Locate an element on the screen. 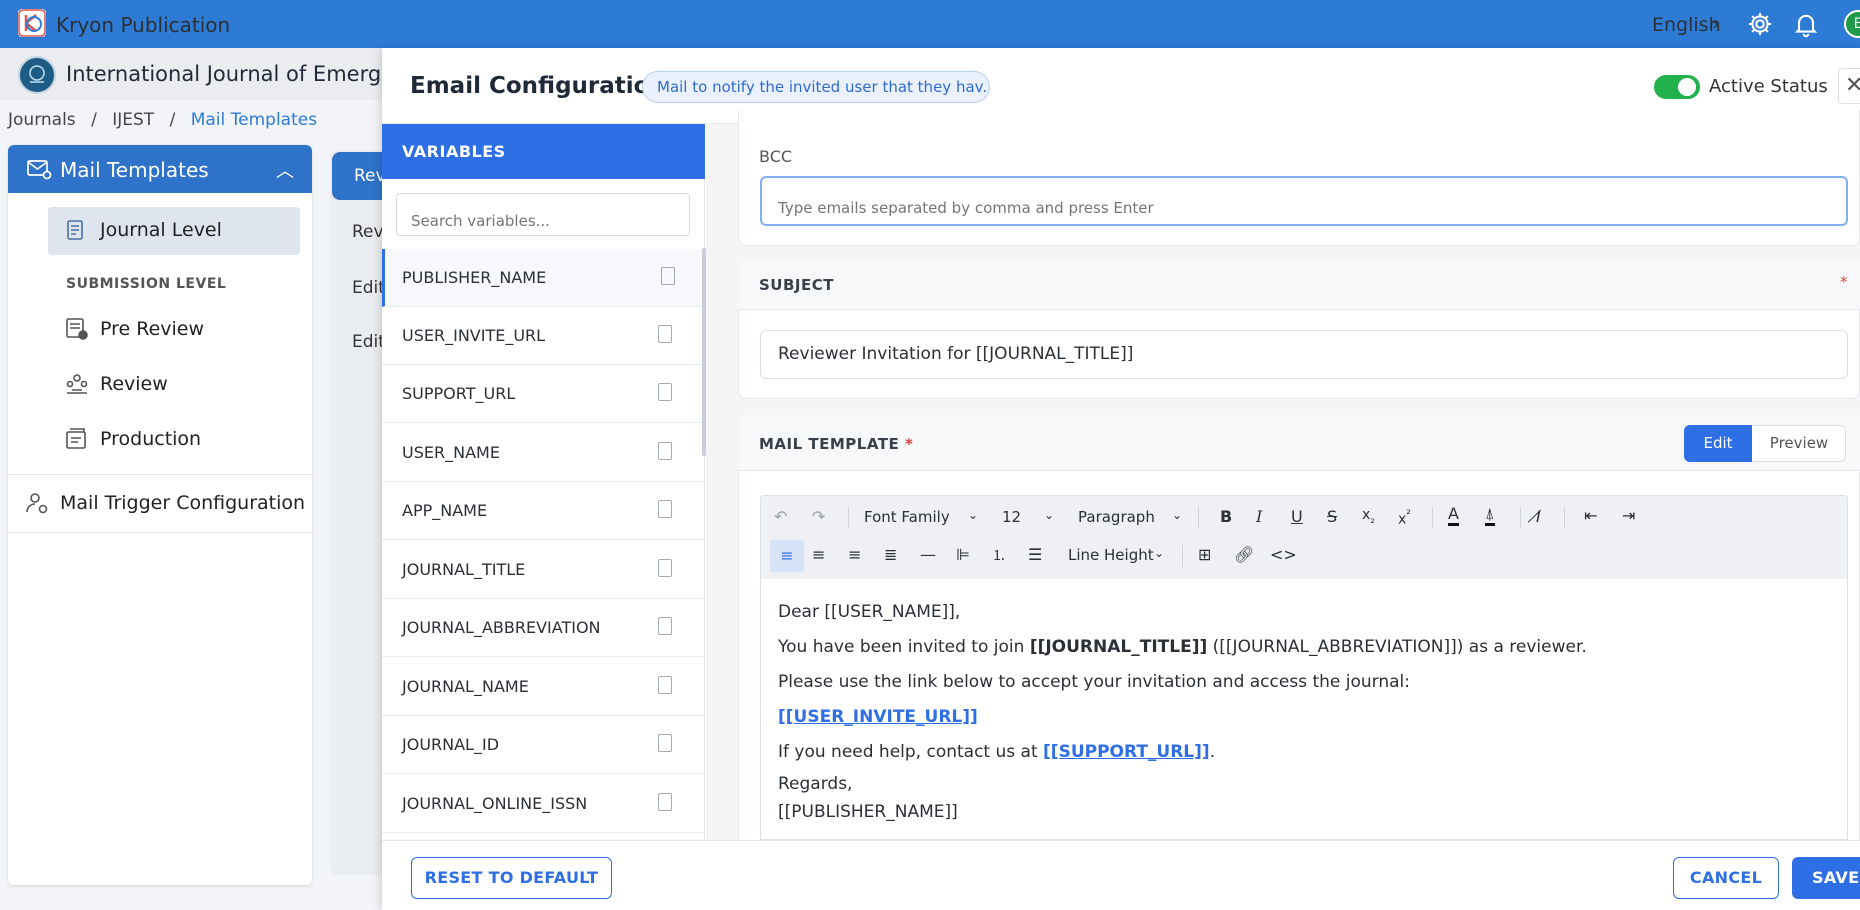 This screenshot has width=1860, height=910. numbered-list-icon: ⒈ is located at coordinates (999, 555).